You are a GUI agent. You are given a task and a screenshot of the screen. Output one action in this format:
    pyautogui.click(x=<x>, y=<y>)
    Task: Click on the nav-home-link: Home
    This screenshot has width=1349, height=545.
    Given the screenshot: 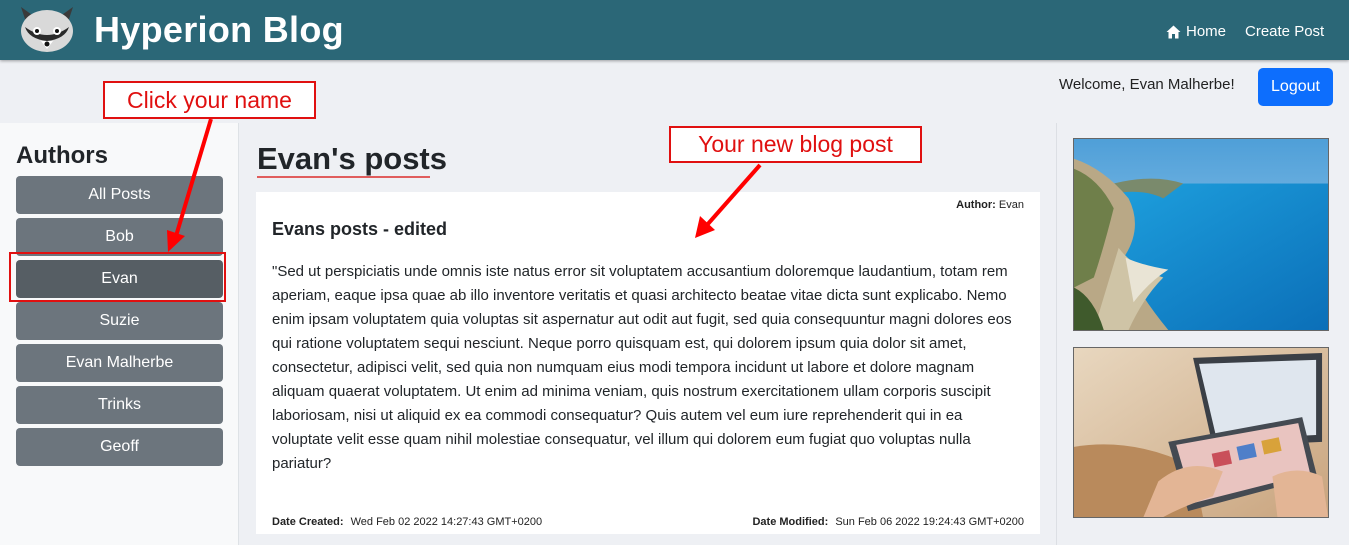 What is the action you would take?
    pyautogui.click(x=1195, y=31)
    